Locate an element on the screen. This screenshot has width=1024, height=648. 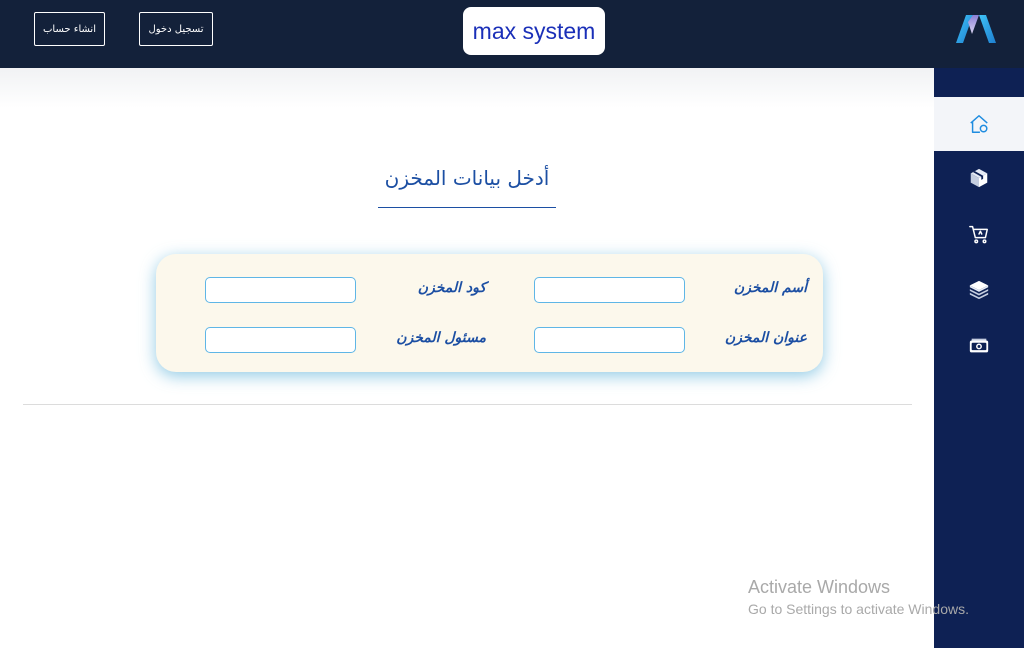
warehouse-name-input is located at coordinates (609, 290).